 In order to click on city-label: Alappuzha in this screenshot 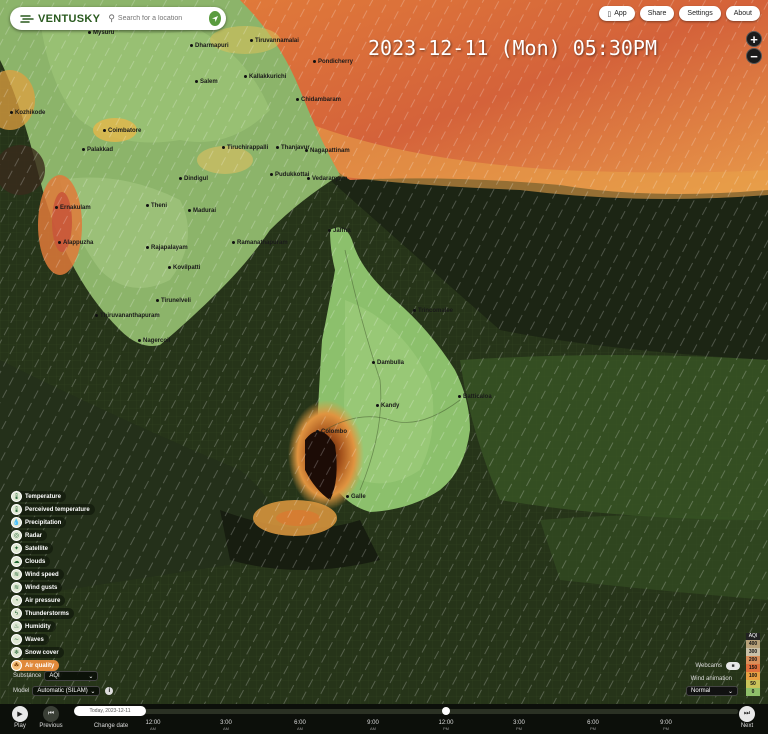, I will do `click(75, 243)`.